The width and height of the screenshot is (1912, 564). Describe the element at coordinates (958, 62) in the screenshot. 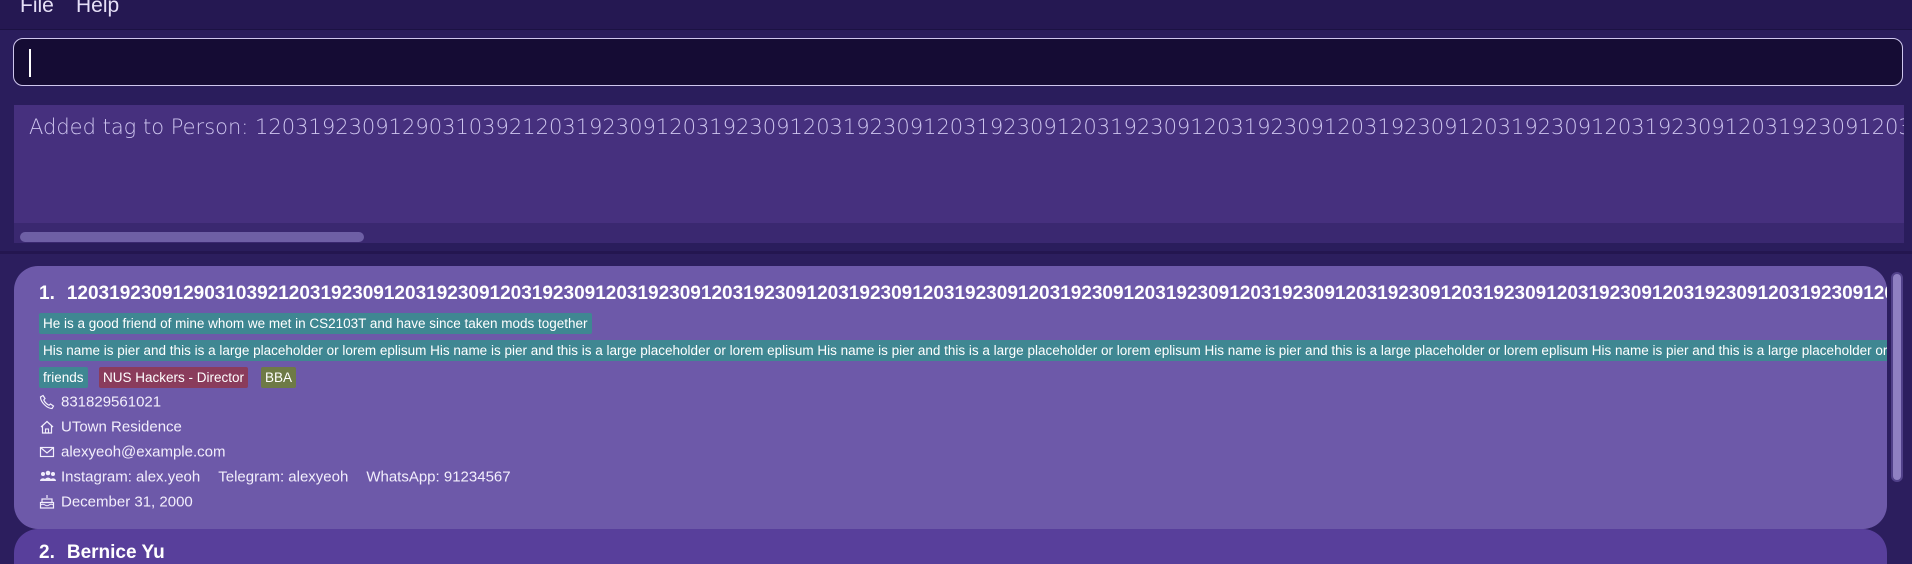

I see `command-input` at that location.